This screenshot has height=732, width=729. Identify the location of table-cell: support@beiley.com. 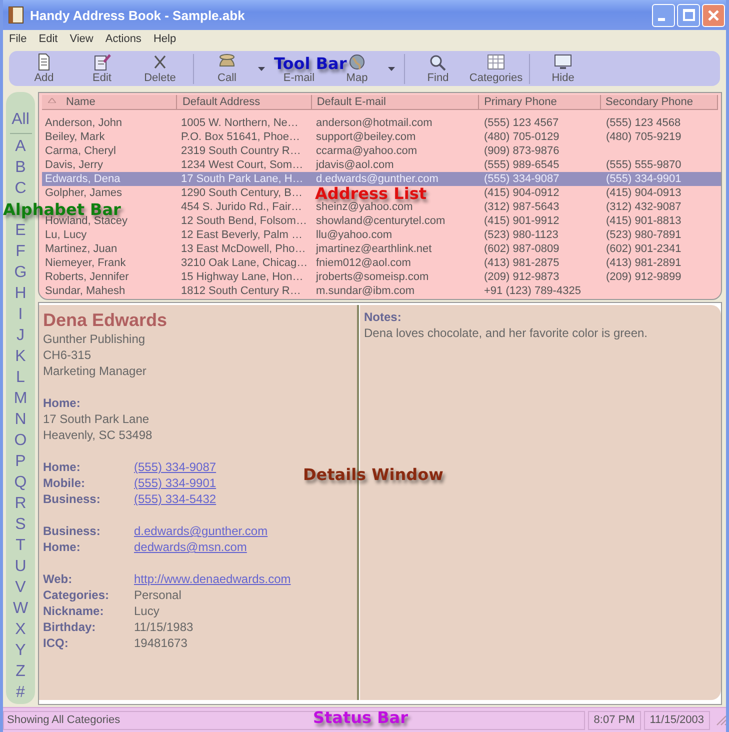
(397, 137).